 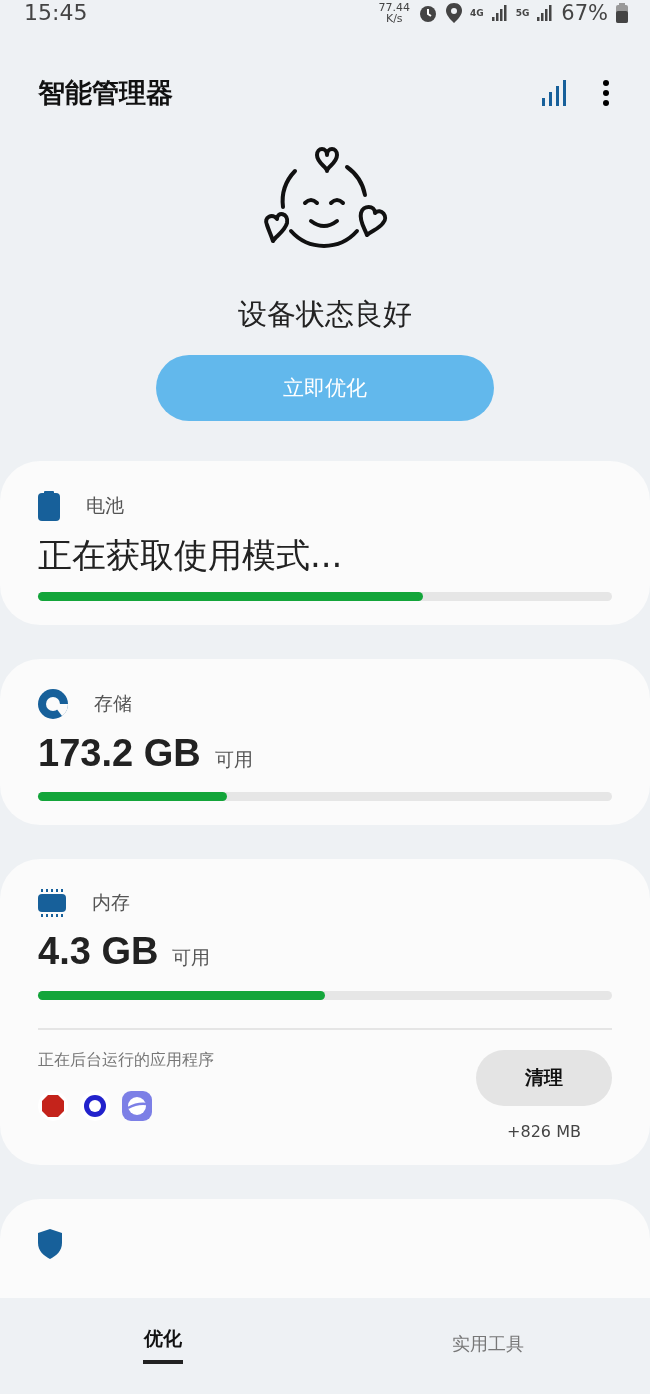 I want to click on shield-icon, so click(x=50, y=1244).